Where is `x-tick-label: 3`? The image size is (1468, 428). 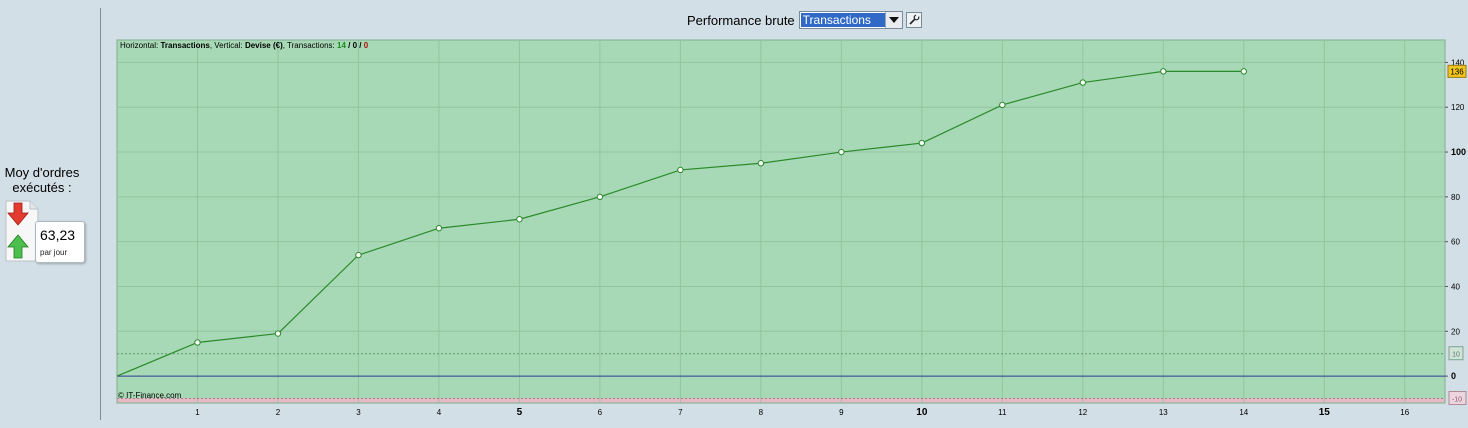 x-tick-label: 3 is located at coordinates (358, 412).